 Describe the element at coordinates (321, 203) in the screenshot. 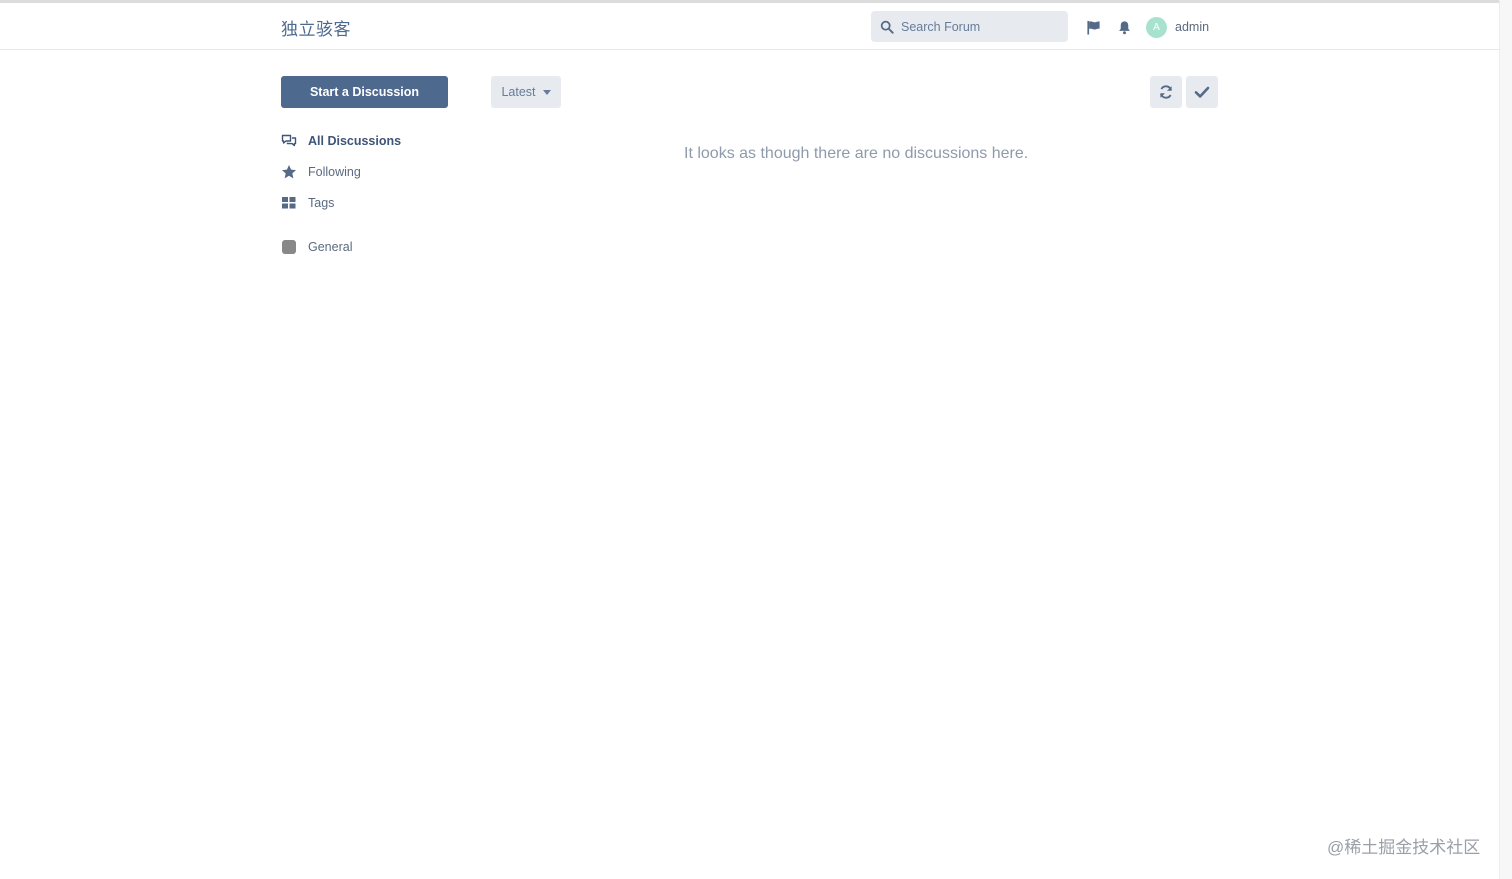

I see `sidebar-item-label: Tags` at that location.